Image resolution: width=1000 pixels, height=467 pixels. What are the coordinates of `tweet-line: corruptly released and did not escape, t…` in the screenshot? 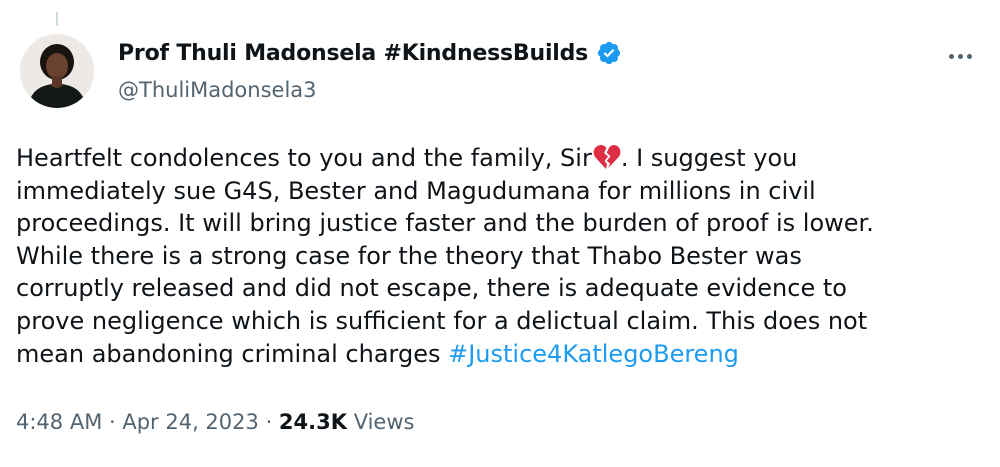 It's located at (431, 288).